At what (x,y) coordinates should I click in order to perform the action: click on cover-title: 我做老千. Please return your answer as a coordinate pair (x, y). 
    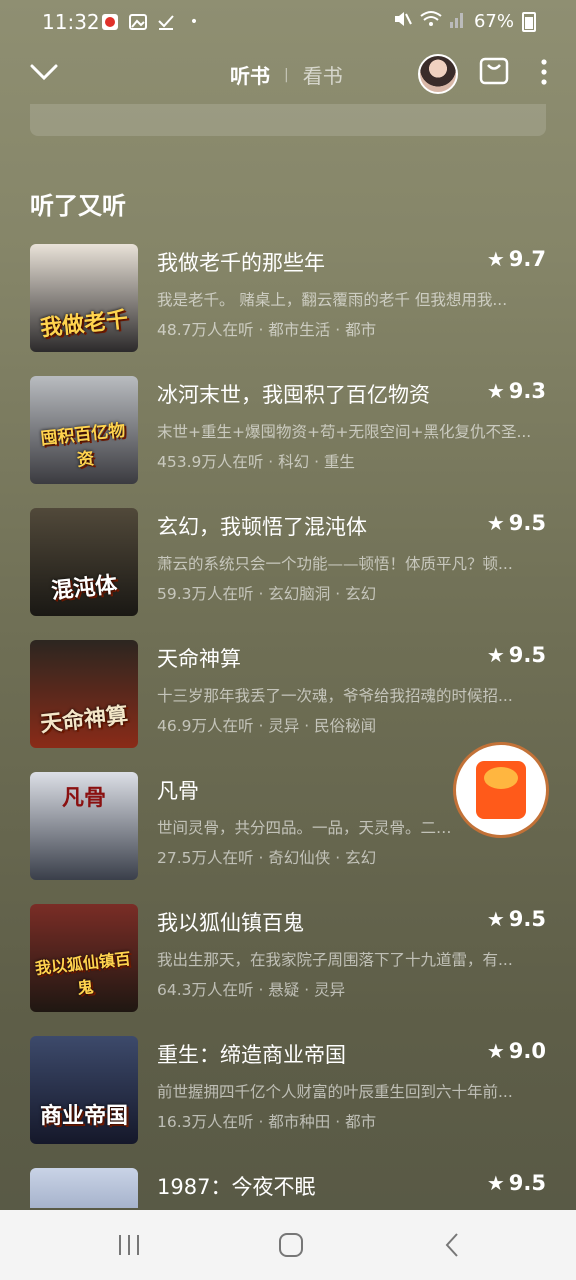
    Looking at the image, I should click on (84, 324).